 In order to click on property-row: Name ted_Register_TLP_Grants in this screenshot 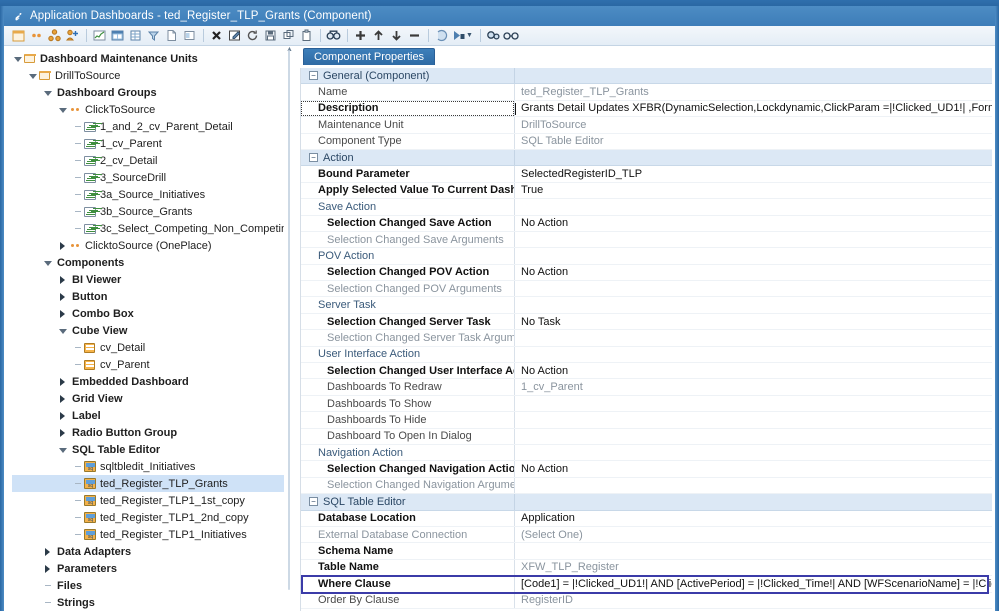, I will do `click(646, 92)`.